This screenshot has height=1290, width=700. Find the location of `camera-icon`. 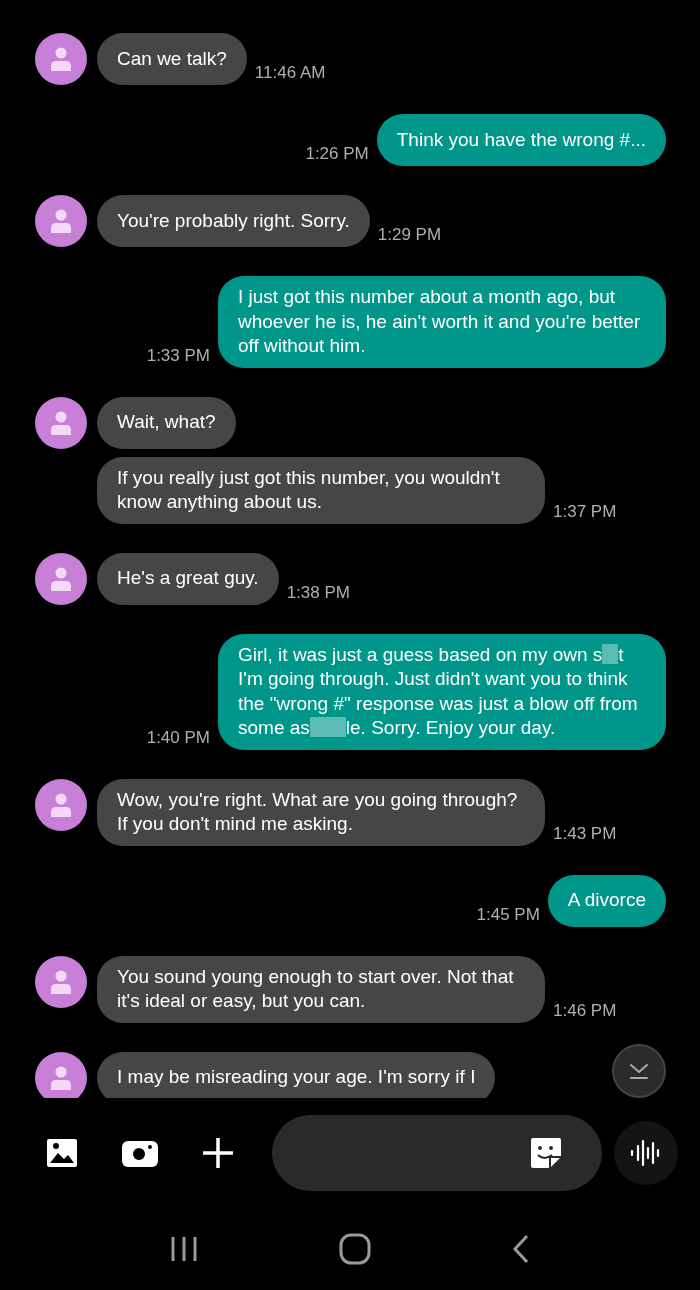

camera-icon is located at coordinates (140, 1153).